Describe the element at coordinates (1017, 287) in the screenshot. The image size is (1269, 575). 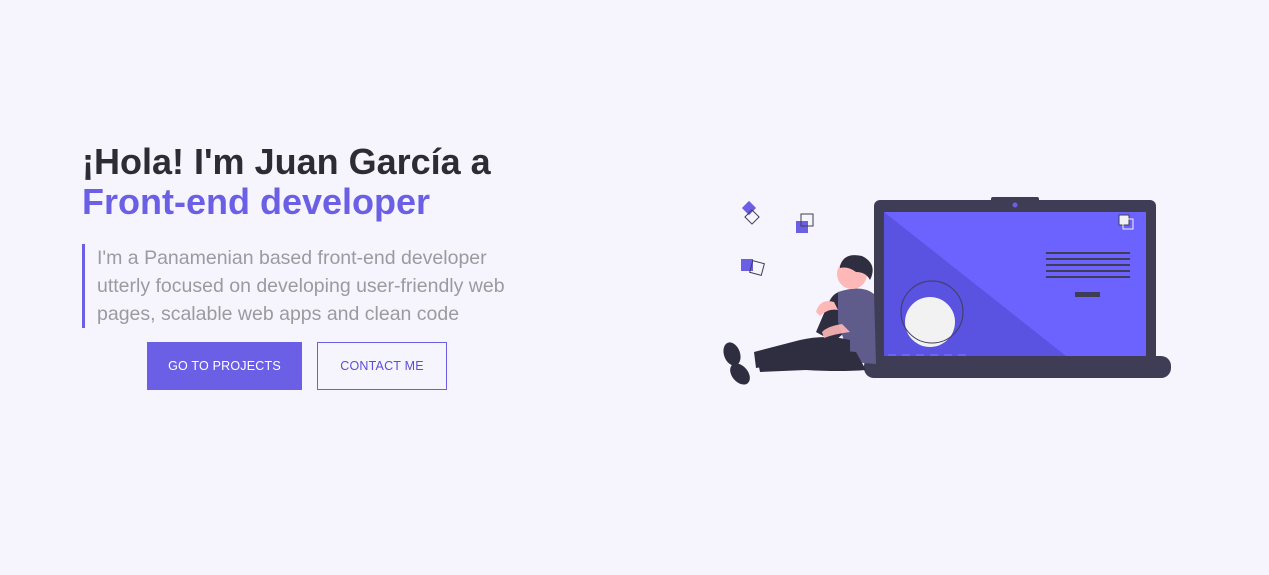
I see `laptop` at that location.